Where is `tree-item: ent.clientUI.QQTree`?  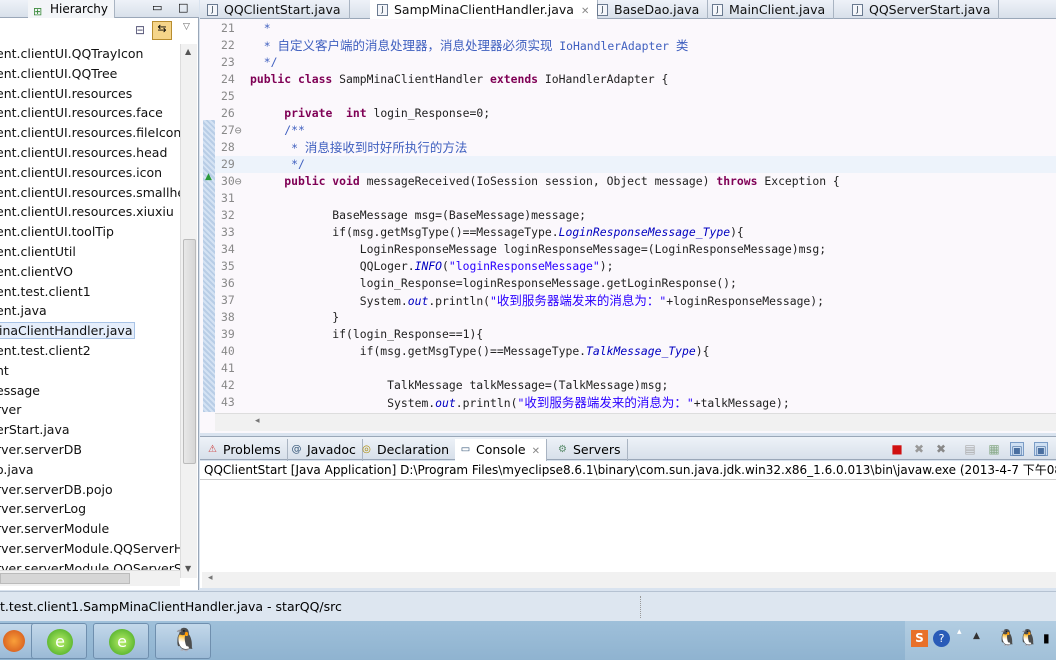
tree-item: ent.clientUI.QQTree is located at coordinates (90, 74).